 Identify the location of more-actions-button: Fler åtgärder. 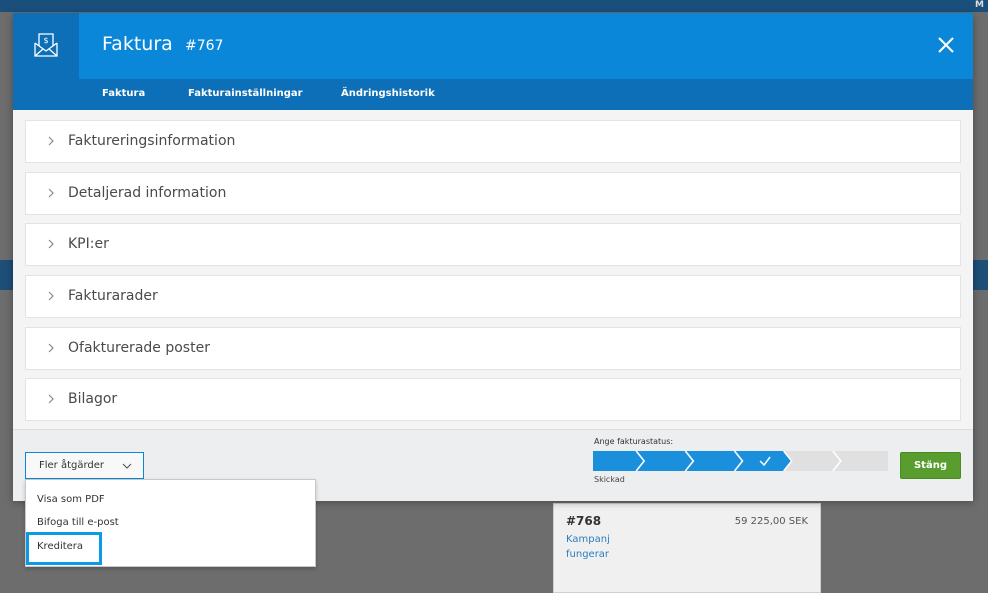
(84, 465).